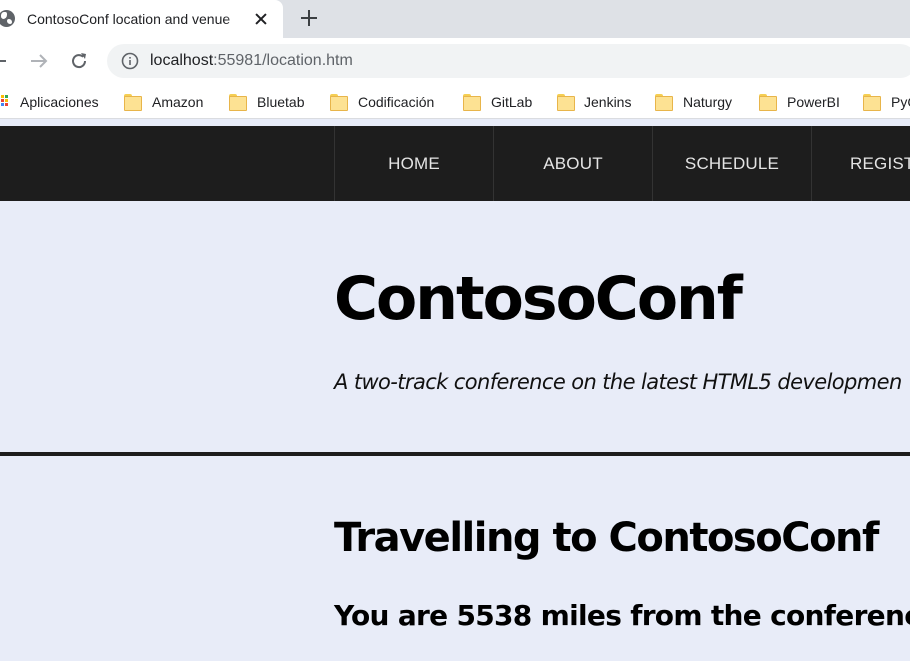 The height and width of the screenshot is (661, 910). Describe the element at coordinates (182, 60) in the screenshot. I see `url-host: localhost` at that location.